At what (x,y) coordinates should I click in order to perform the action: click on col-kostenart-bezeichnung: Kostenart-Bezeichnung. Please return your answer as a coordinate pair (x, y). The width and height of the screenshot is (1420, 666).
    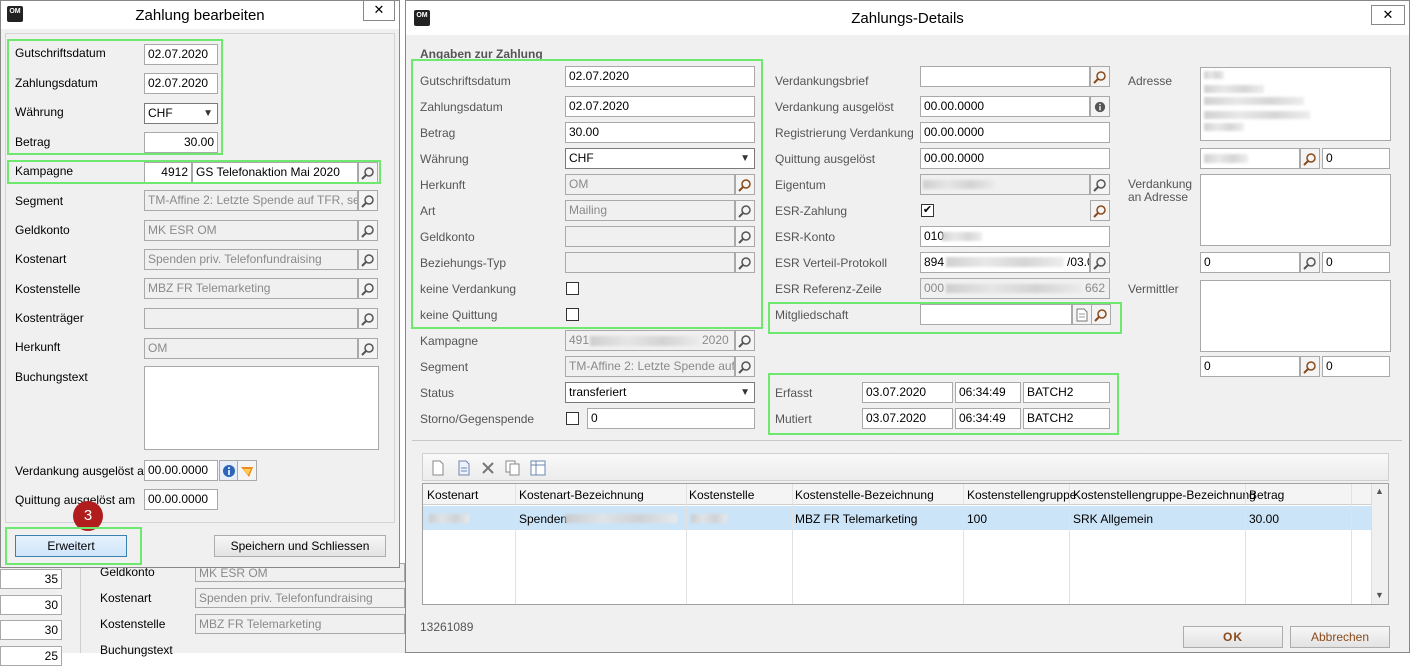
    Looking at the image, I should click on (581, 495).